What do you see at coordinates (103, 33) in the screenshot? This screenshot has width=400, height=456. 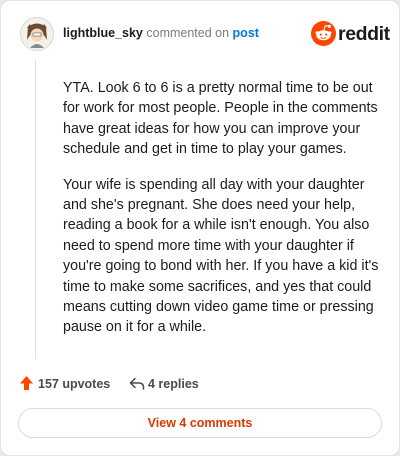 I see `username-link: lightblue_sky` at bounding box center [103, 33].